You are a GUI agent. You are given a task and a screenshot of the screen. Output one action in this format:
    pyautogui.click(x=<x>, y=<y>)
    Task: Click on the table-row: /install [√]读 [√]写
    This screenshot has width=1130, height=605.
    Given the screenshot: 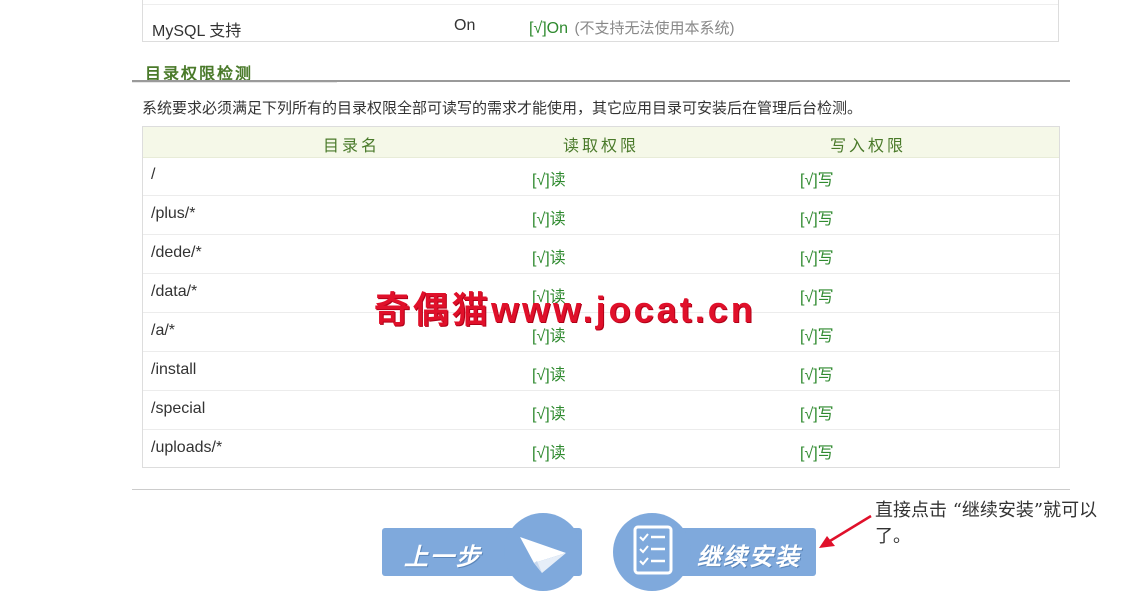 What is the action you would take?
    pyautogui.click(x=601, y=371)
    